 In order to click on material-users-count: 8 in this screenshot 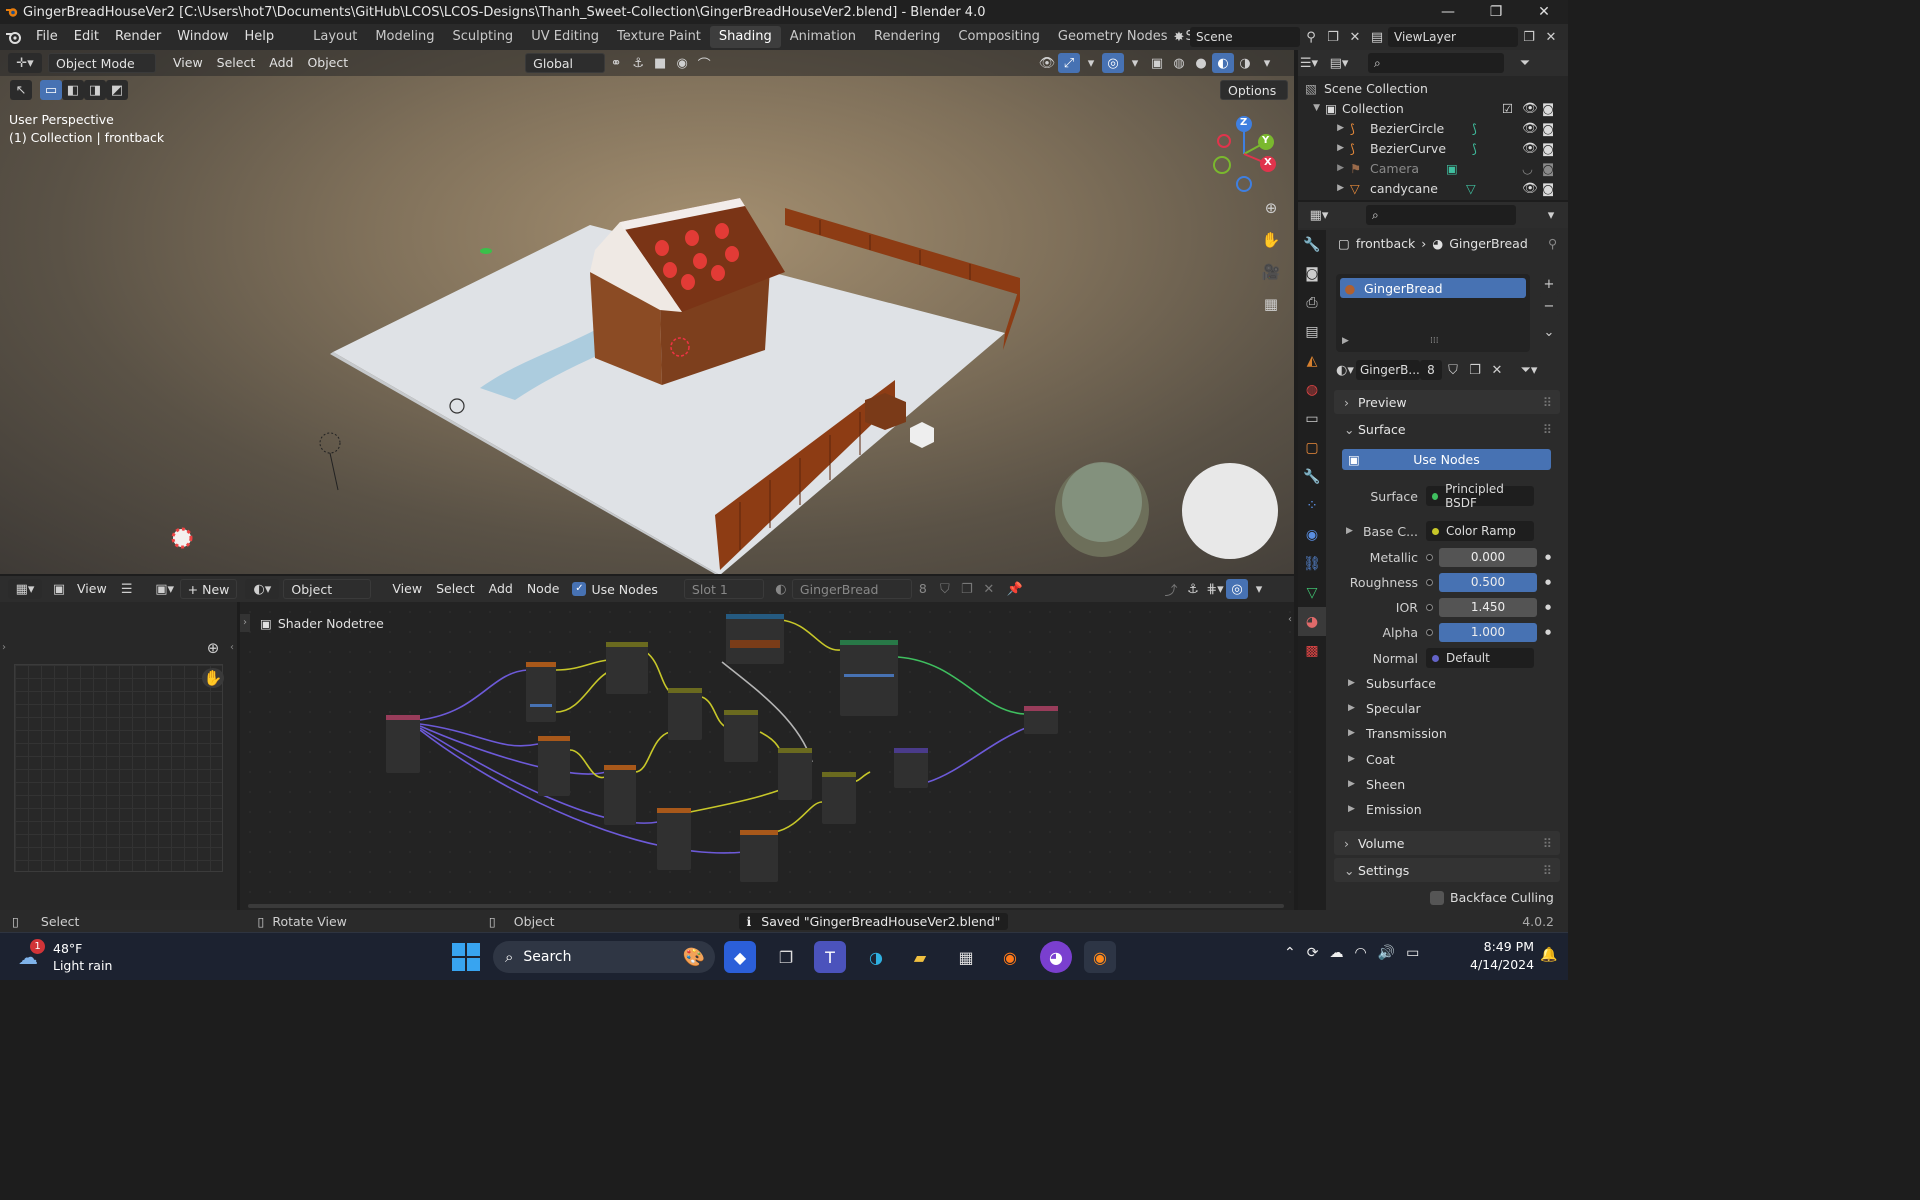, I will do `click(1431, 370)`.